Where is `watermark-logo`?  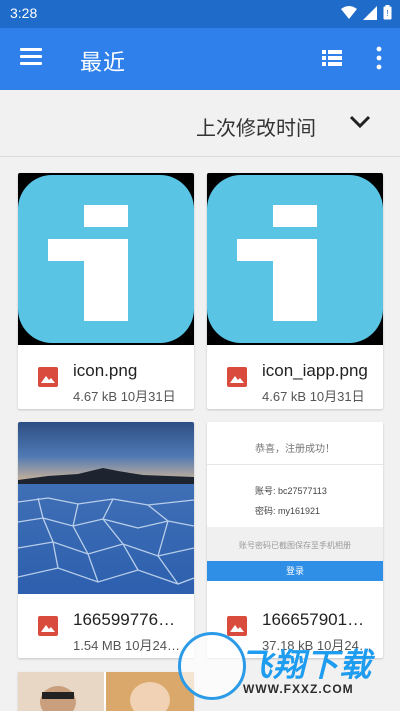
watermark-logo is located at coordinates (212, 666).